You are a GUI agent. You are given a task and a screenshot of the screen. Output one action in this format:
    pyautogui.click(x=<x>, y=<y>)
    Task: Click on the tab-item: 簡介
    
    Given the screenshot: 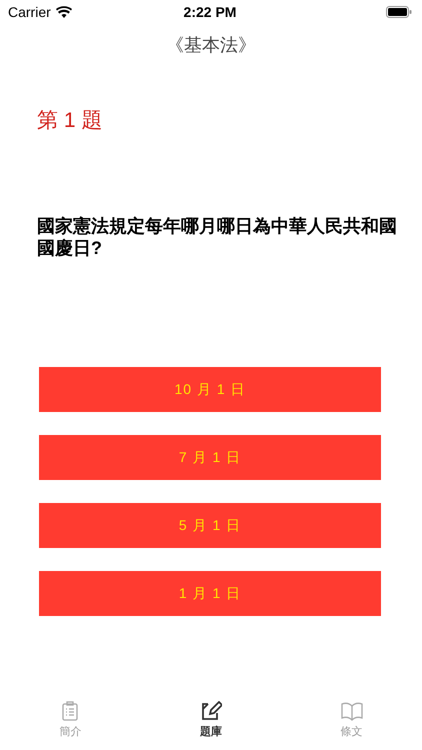 What is the action you would take?
    pyautogui.click(x=70, y=723)
    